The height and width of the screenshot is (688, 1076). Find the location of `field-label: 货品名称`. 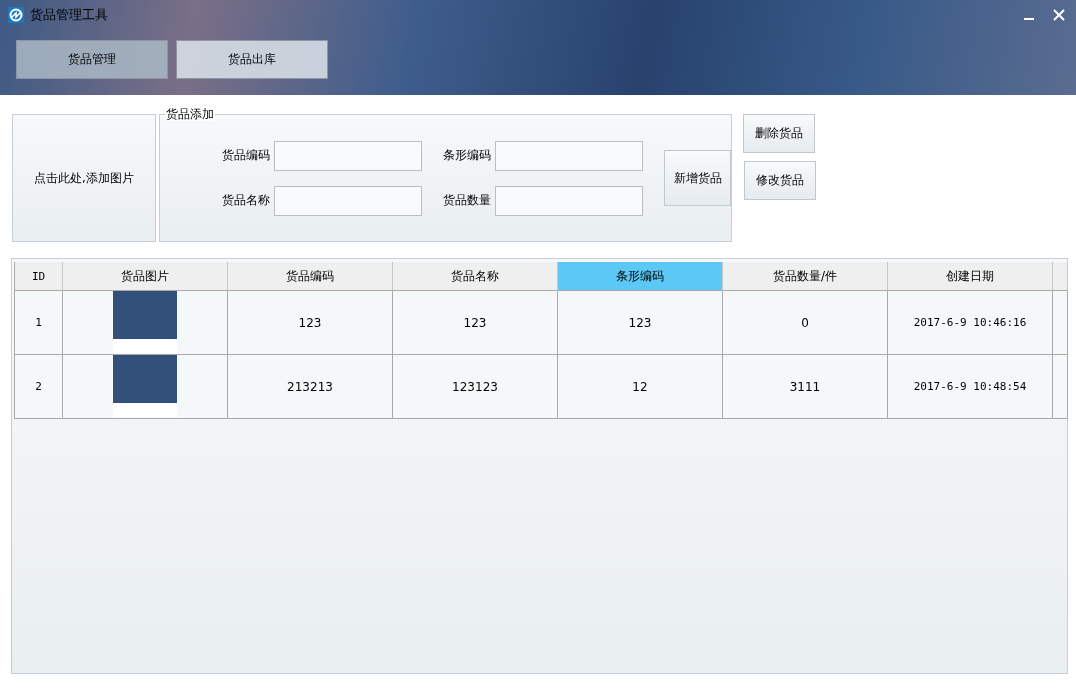

field-label: 货品名称 is located at coordinates (246, 200).